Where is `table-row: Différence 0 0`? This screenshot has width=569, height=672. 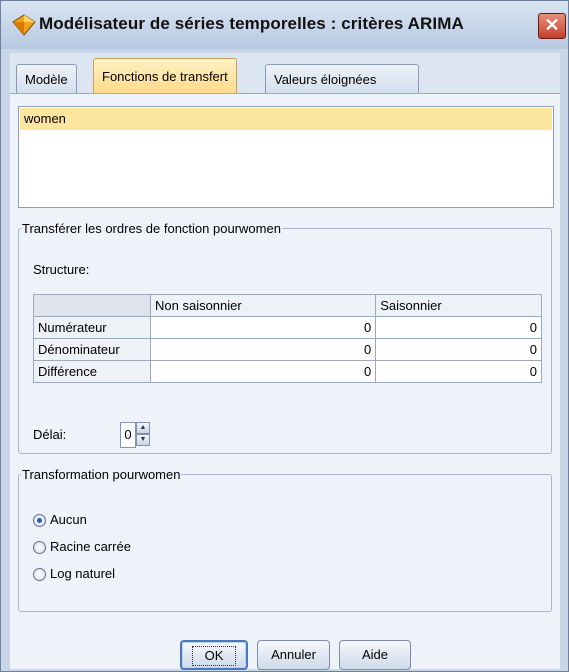
table-row: Différence 0 0 is located at coordinates (287, 371).